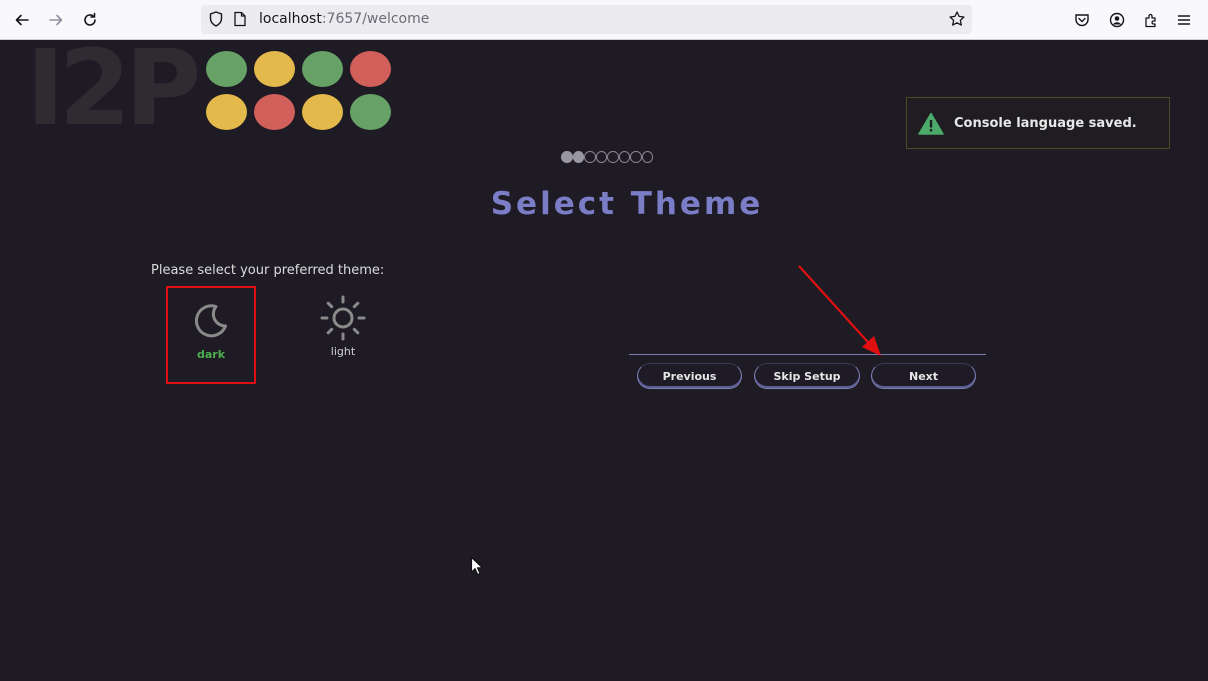 This screenshot has width=1208, height=681. What do you see at coordinates (375, 19) in the screenshot?
I see `url-path: :7657/welcome` at bounding box center [375, 19].